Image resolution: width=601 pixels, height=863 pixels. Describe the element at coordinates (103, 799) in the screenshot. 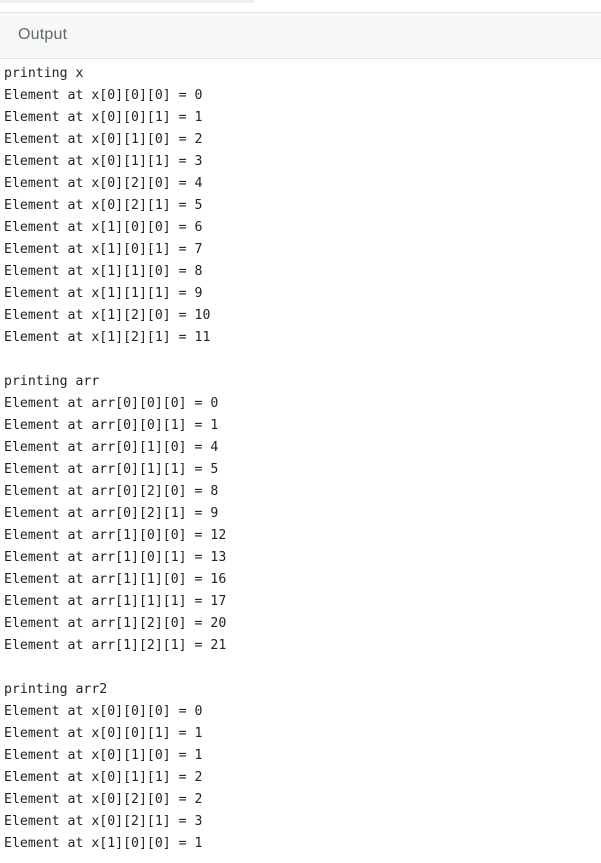

I see `console-line: Element at x[0][2][0] = 2` at that location.